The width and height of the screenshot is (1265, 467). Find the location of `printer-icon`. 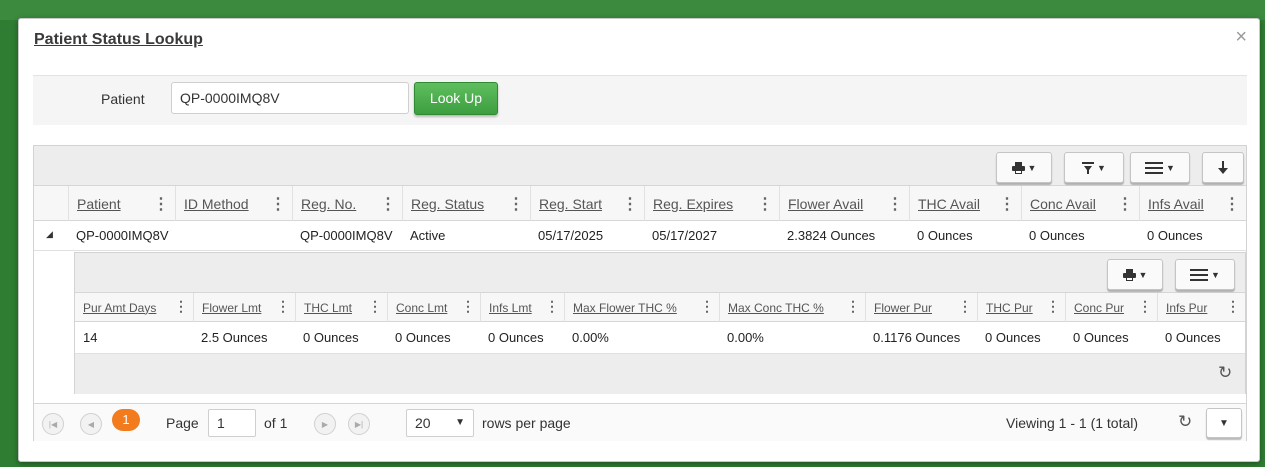

printer-icon is located at coordinates (1018, 167).